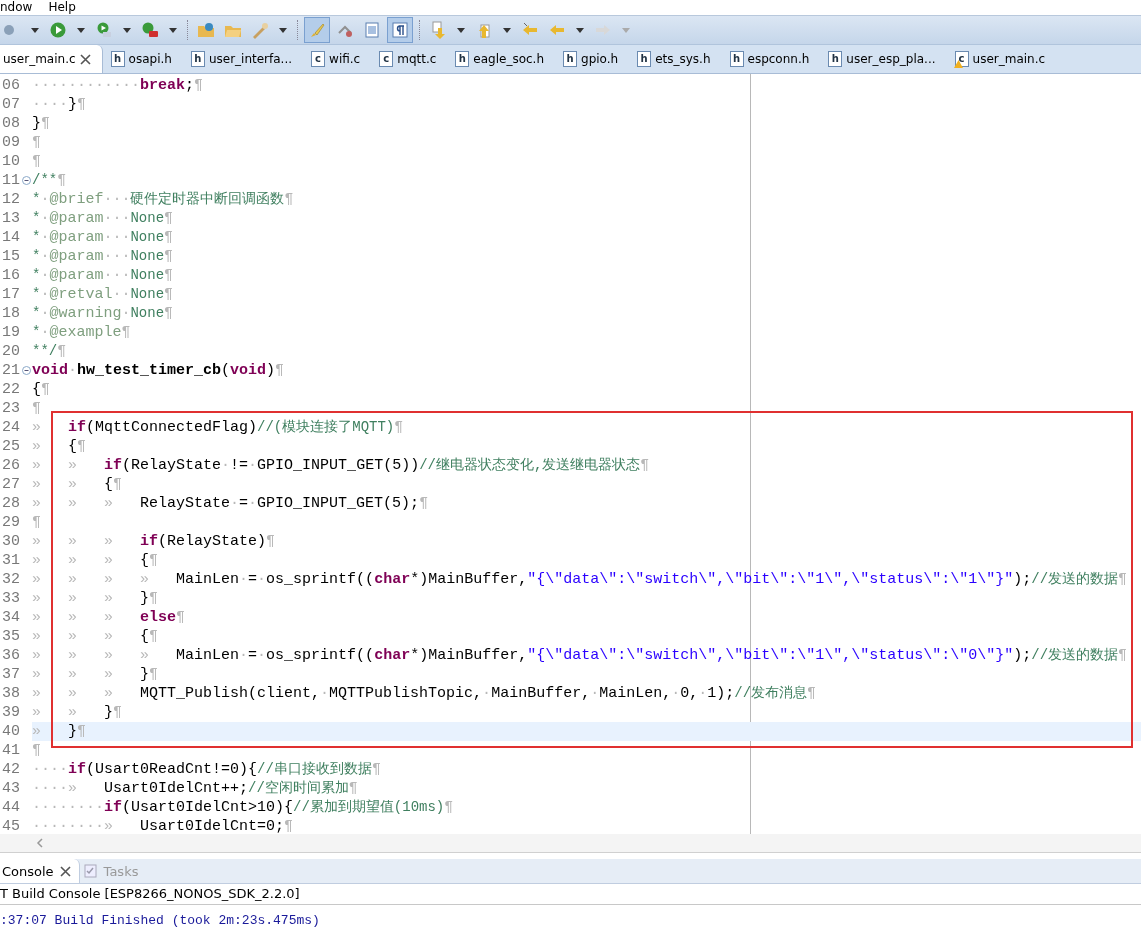 Image resolution: width=1141 pixels, height=932 pixels. What do you see at coordinates (142, 59) in the screenshot?
I see `editor-tab: h osapi.h` at bounding box center [142, 59].